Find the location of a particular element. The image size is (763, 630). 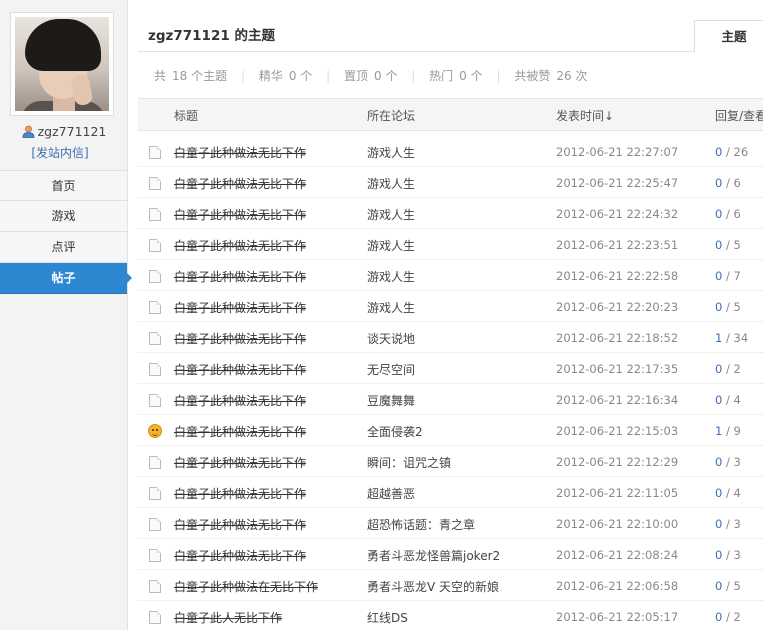

sidebar-item-reviews: 点评 is located at coordinates (63, 247).